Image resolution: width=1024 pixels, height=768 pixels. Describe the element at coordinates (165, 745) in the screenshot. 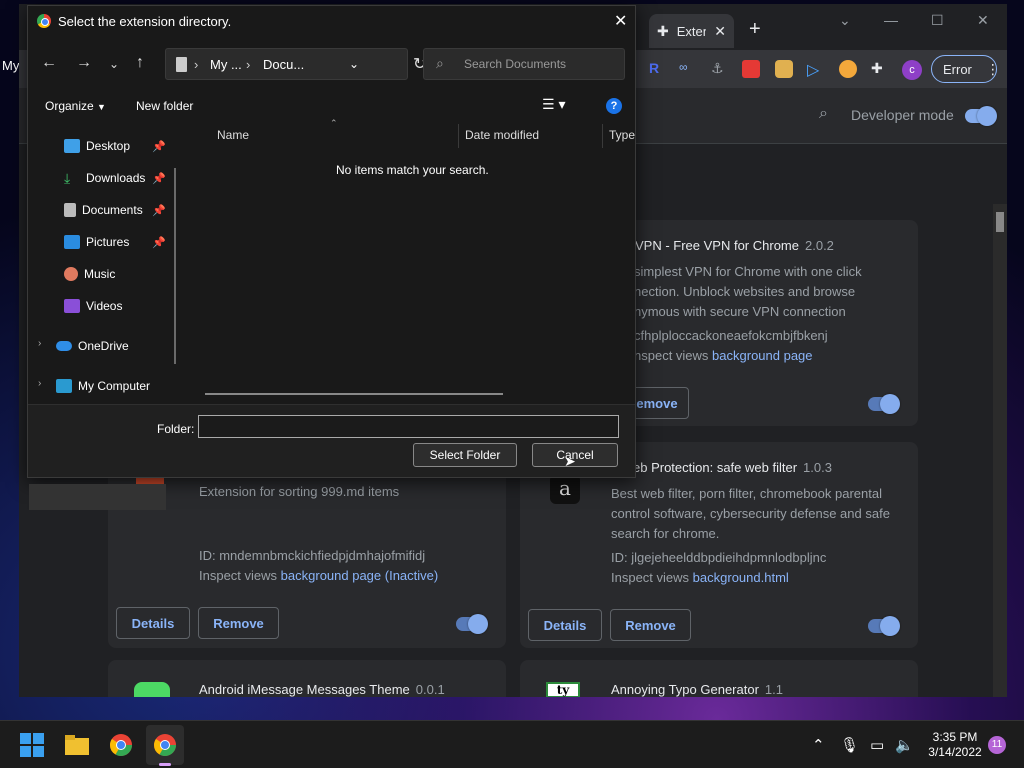

I see `chrome-active-icon` at that location.